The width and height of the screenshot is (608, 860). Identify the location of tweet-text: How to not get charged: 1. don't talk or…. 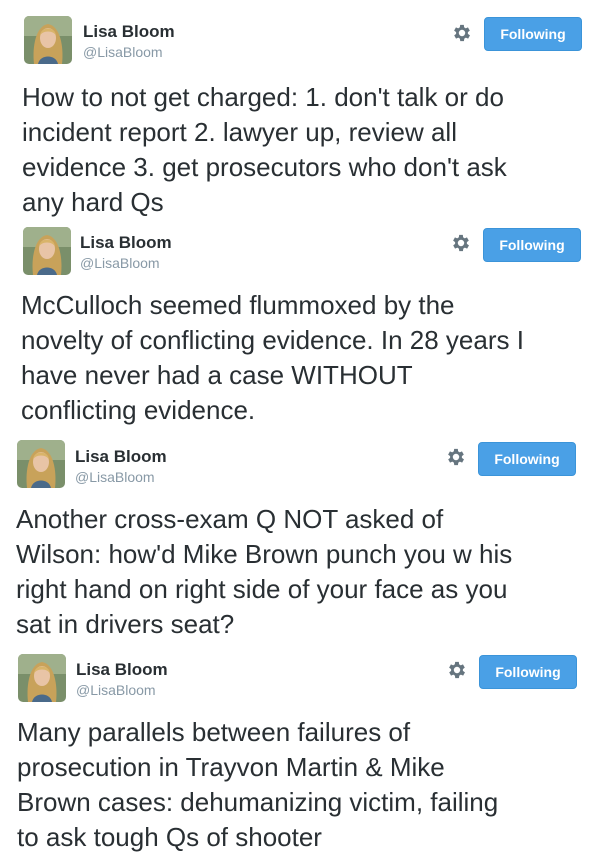
(264, 149).